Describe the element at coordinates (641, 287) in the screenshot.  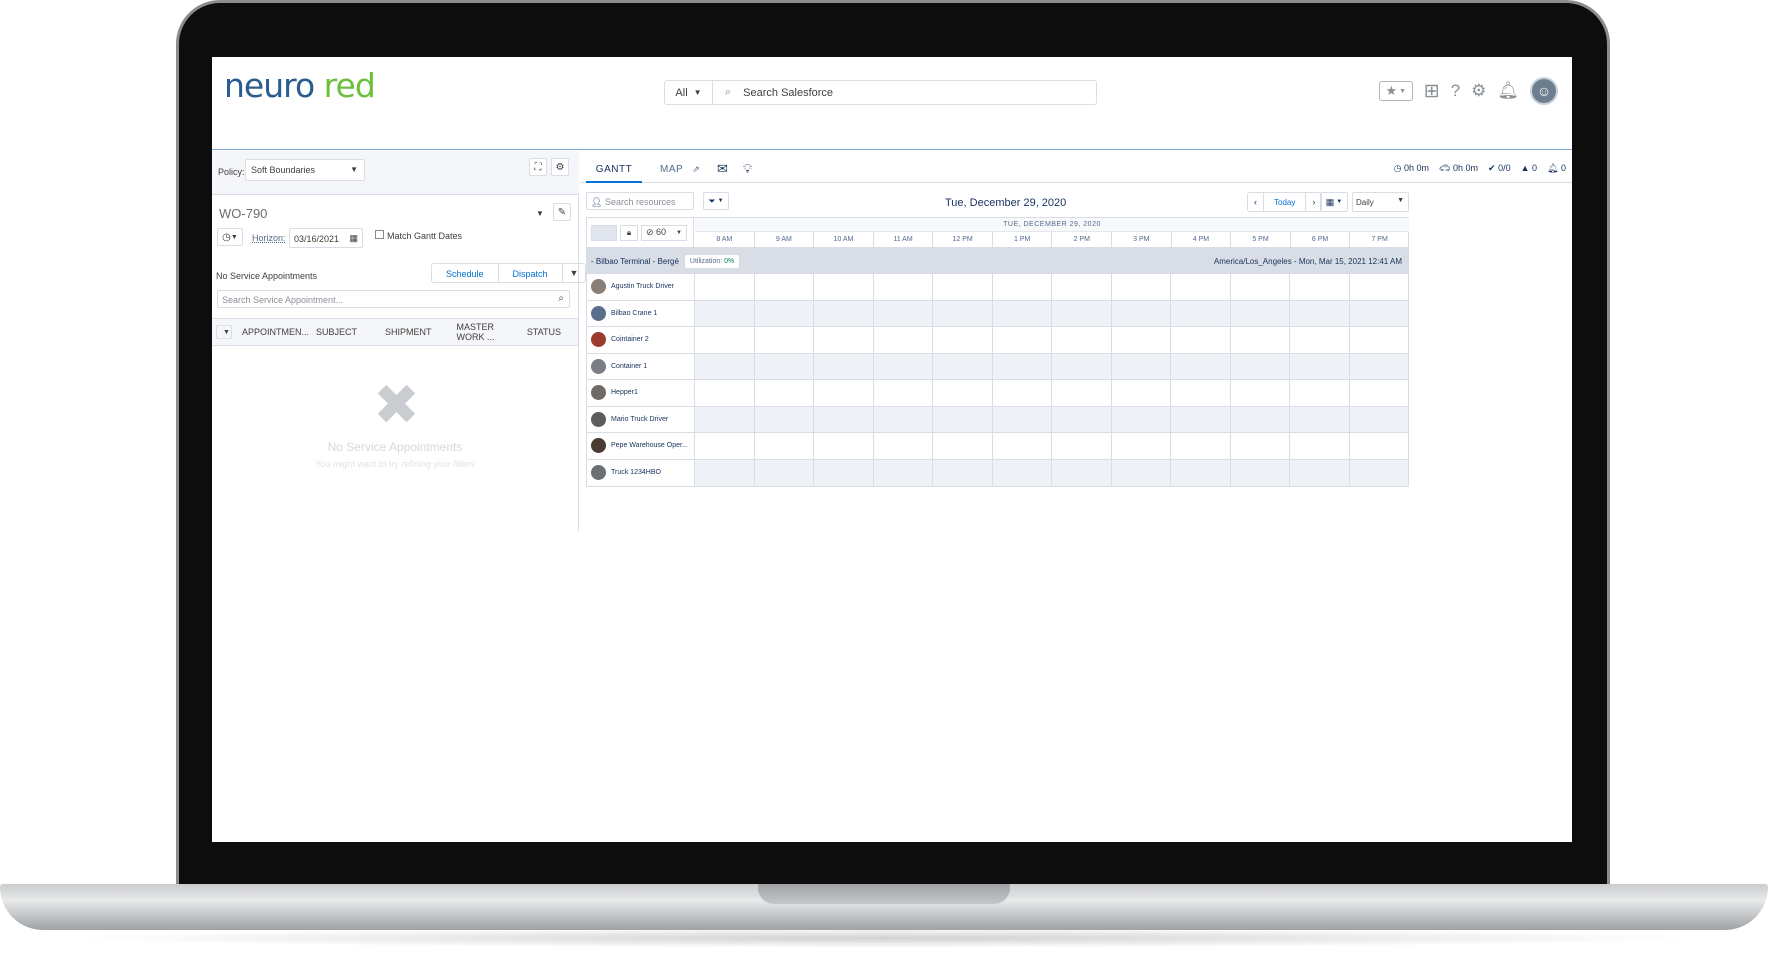
I see `resource-cell: Agustin Truck Driver` at that location.